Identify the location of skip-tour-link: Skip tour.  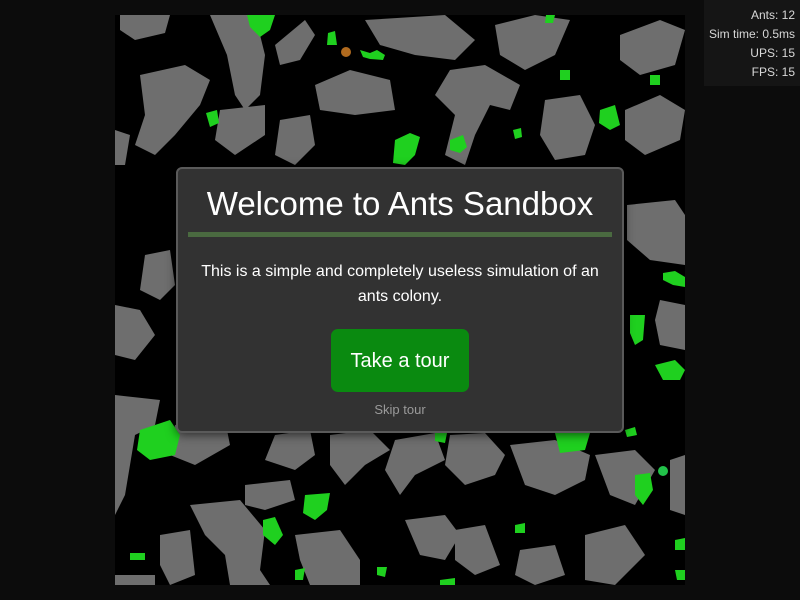
(400, 409).